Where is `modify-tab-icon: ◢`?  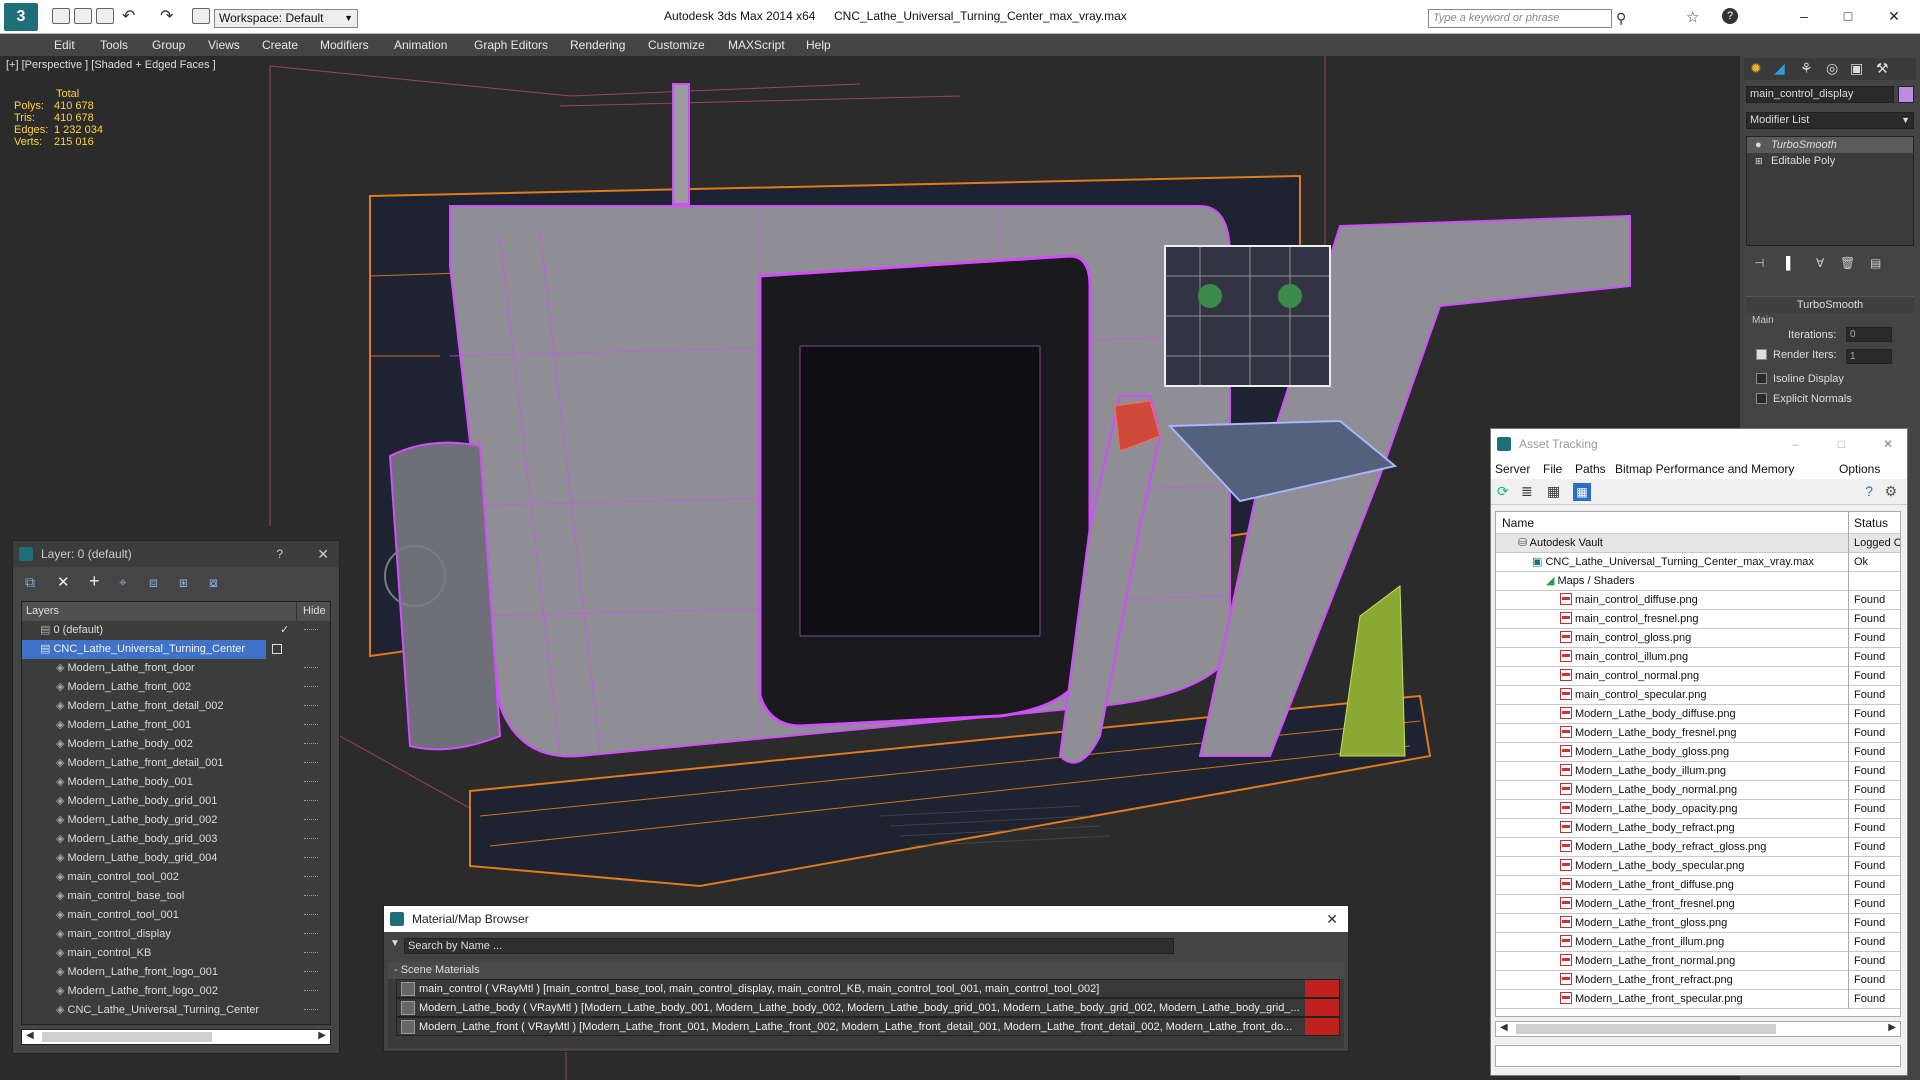
modify-tab-icon: ◢ is located at coordinates (1779, 68).